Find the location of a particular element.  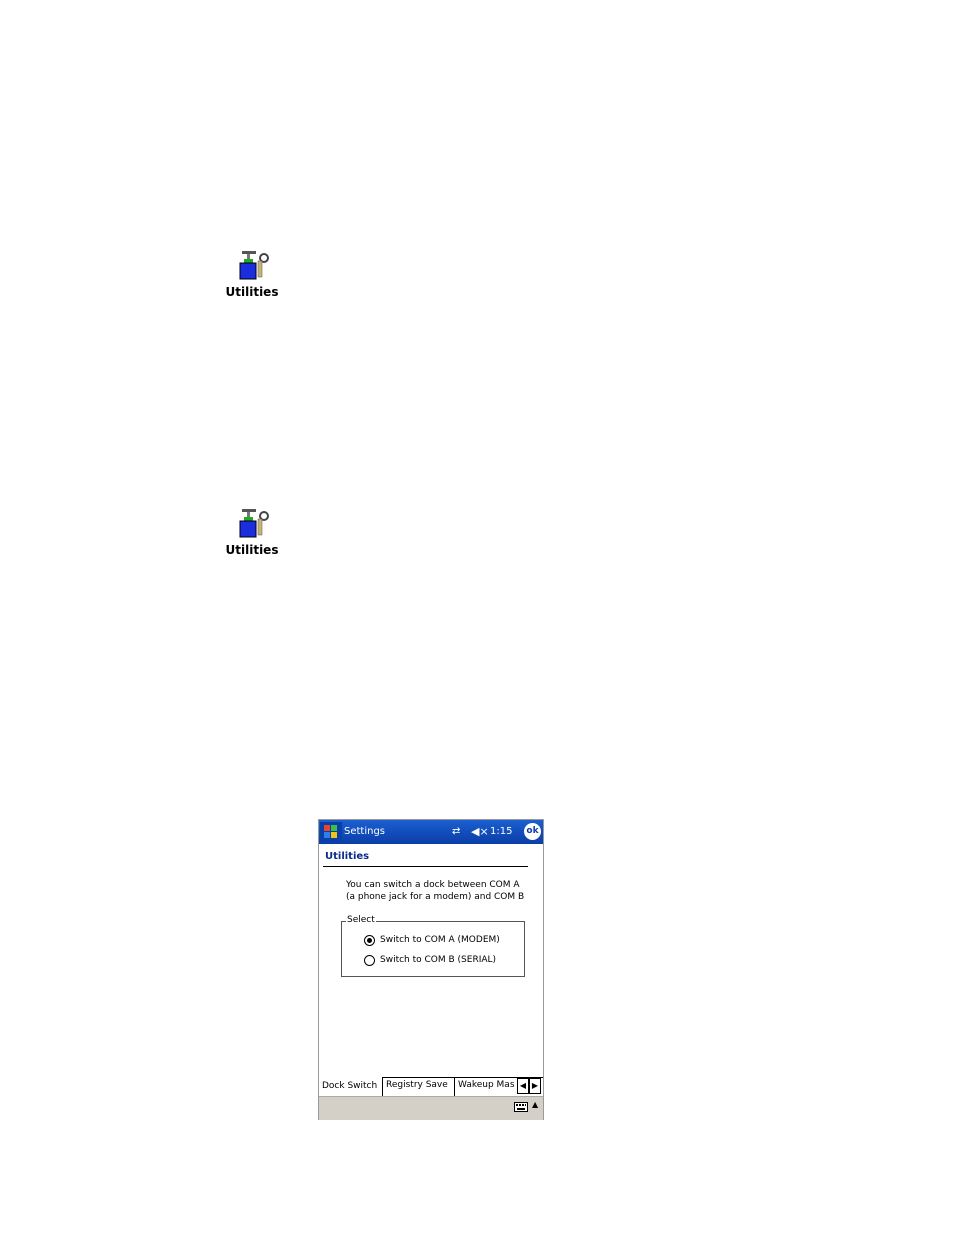

app-title: Settings is located at coordinates (365, 831).